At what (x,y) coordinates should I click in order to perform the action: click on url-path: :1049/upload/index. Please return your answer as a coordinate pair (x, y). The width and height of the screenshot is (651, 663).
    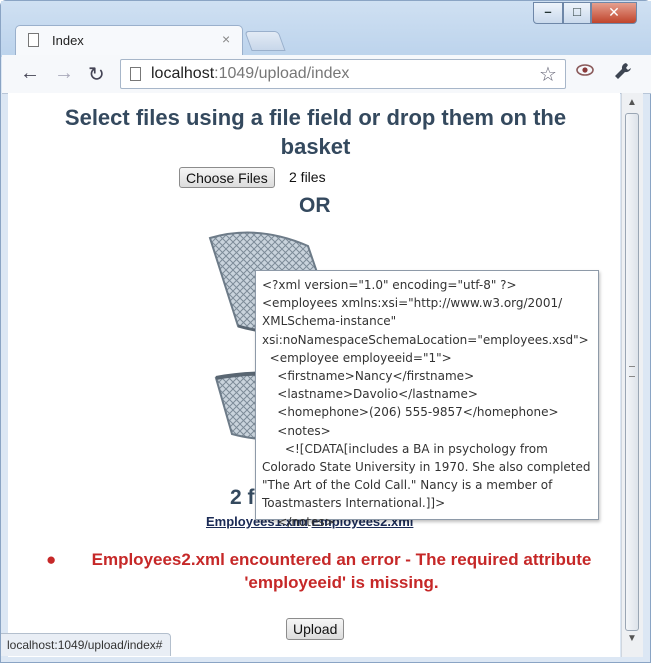
    Looking at the image, I should click on (282, 73).